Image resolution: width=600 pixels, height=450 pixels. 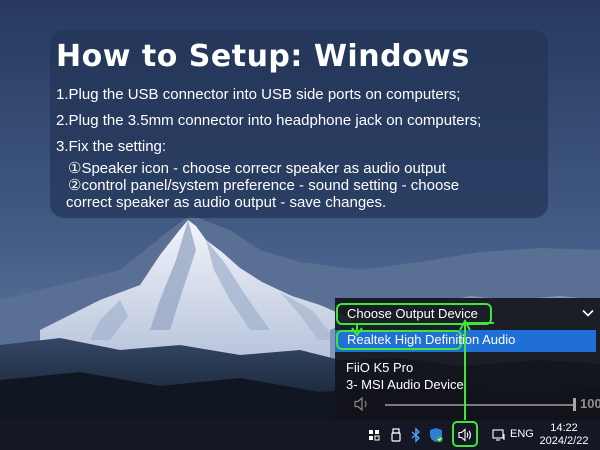 I want to click on security-shield-icon, so click(x=436, y=435).